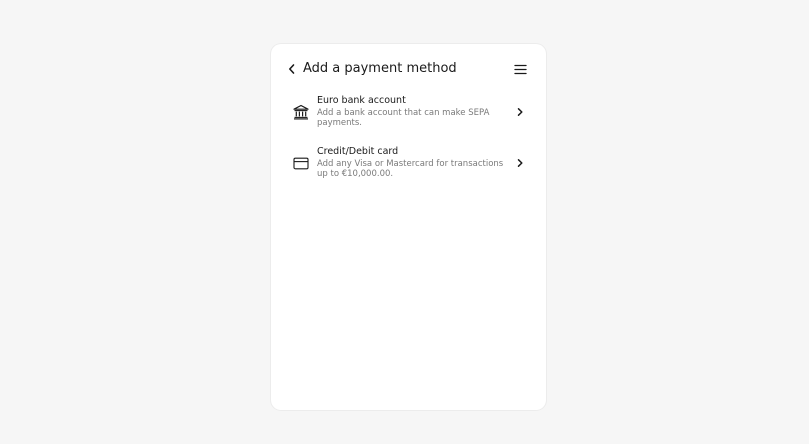  Describe the element at coordinates (380, 68) in the screenshot. I see `page-title: Add a payment method` at that location.